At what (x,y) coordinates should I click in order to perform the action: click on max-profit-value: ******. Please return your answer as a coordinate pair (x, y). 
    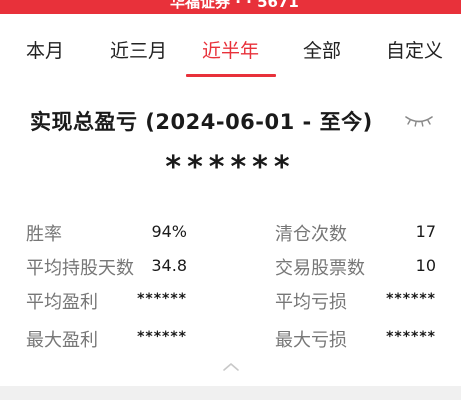
    Looking at the image, I should click on (162, 337).